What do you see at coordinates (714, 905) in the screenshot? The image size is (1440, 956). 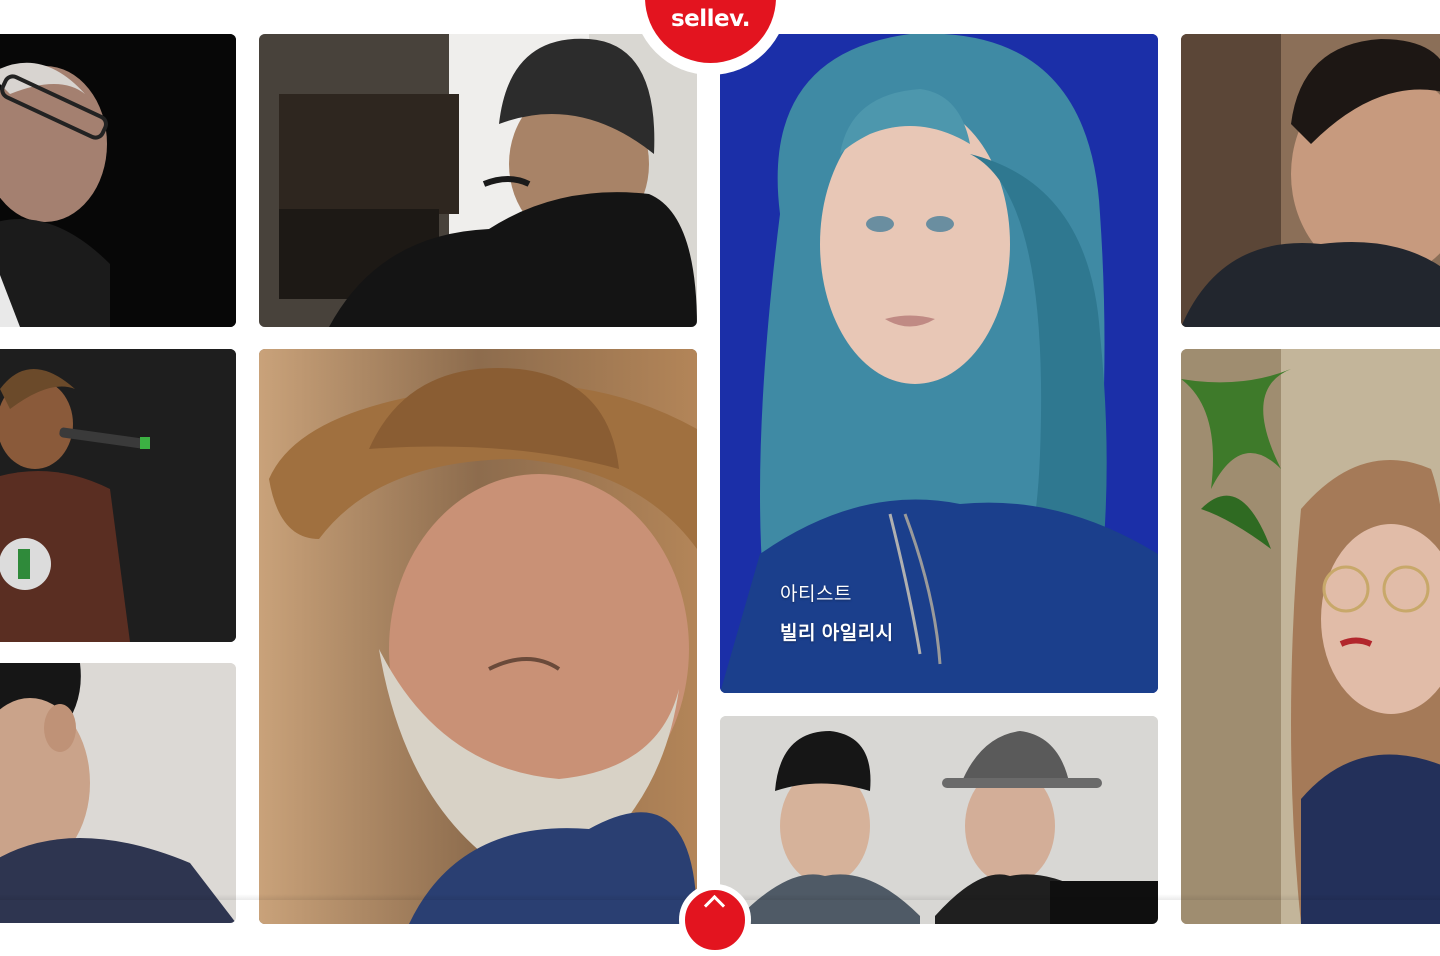 I see `chevron-up-icon` at bounding box center [714, 905].